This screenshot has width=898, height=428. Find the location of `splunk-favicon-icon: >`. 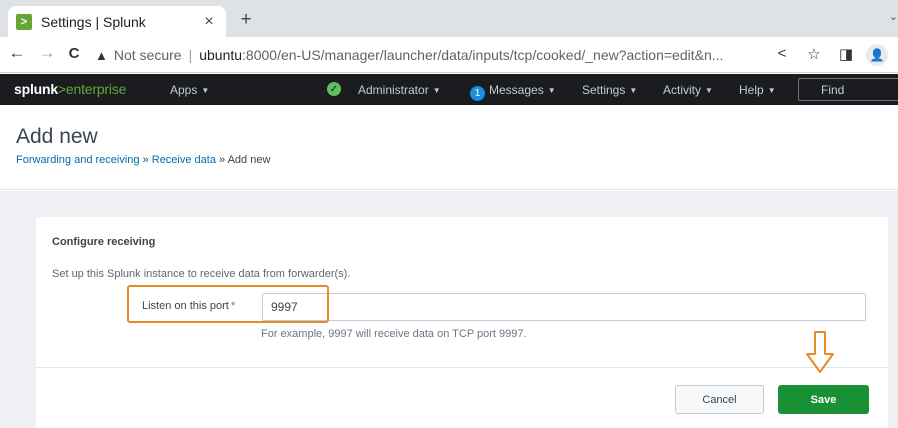

splunk-favicon-icon: > is located at coordinates (24, 21).